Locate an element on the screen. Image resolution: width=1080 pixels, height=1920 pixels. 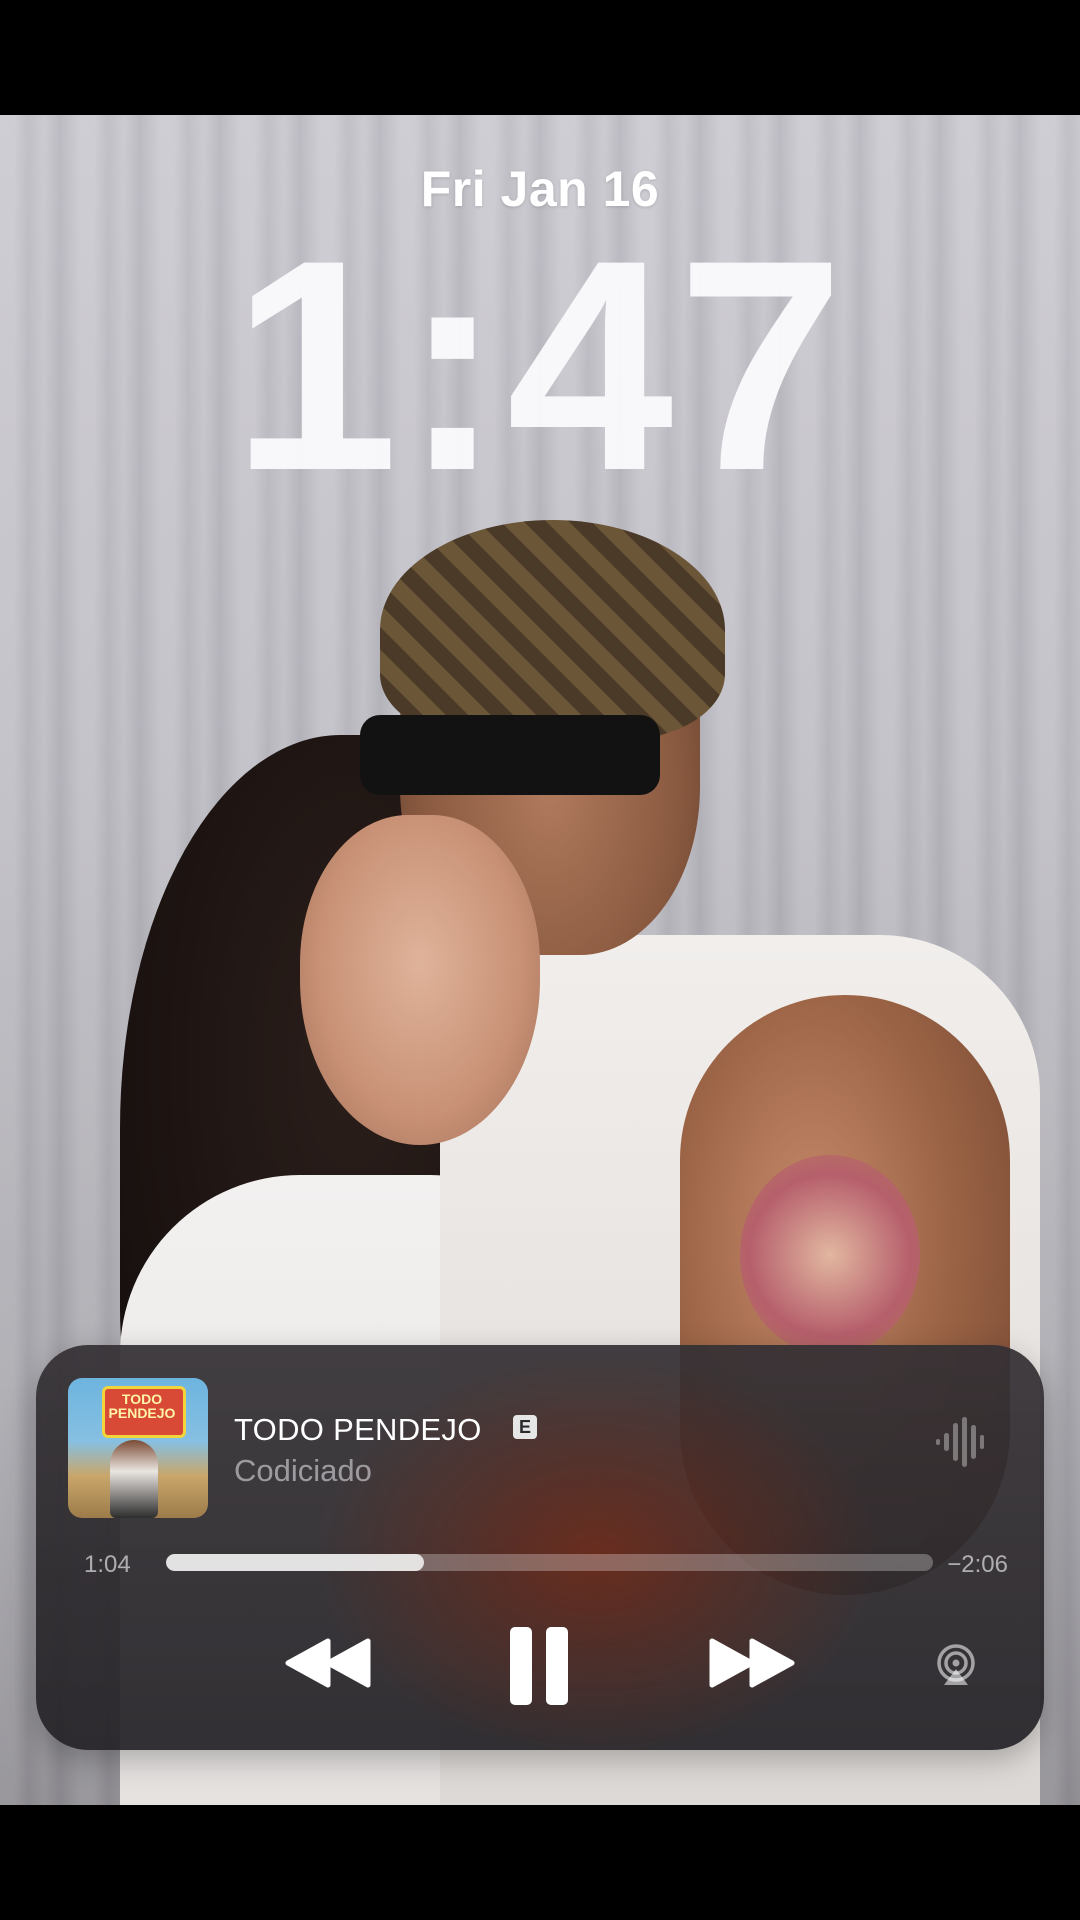
wallpaper-man-sunglasses is located at coordinates (510, 755).